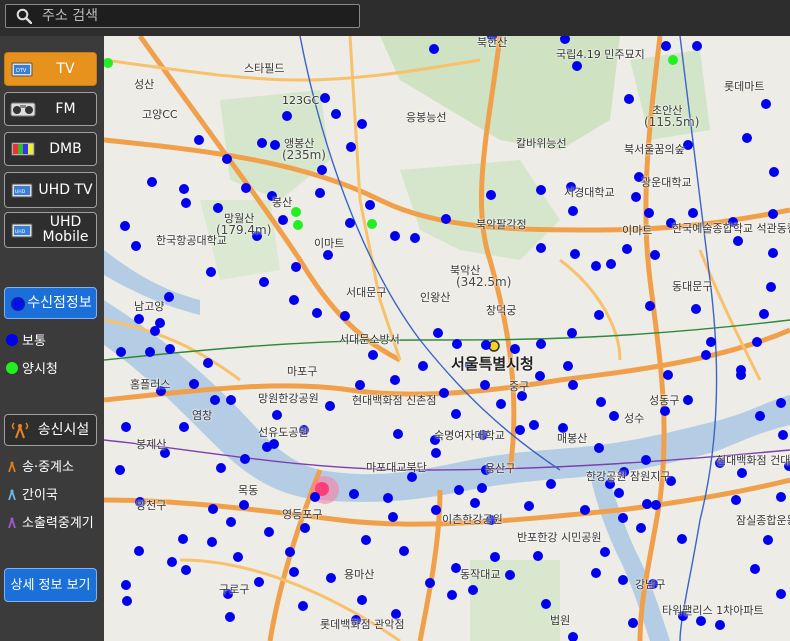 The image size is (790, 641). I want to click on detail-info-button: 상세 정보 보기, so click(50, 585).